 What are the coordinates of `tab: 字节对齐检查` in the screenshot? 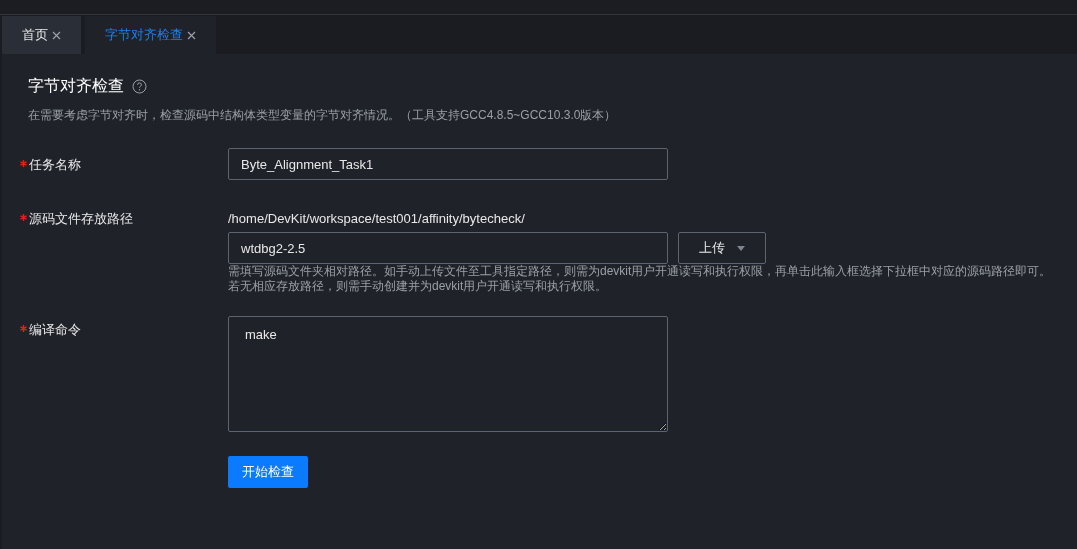 It's located at (150, 35).